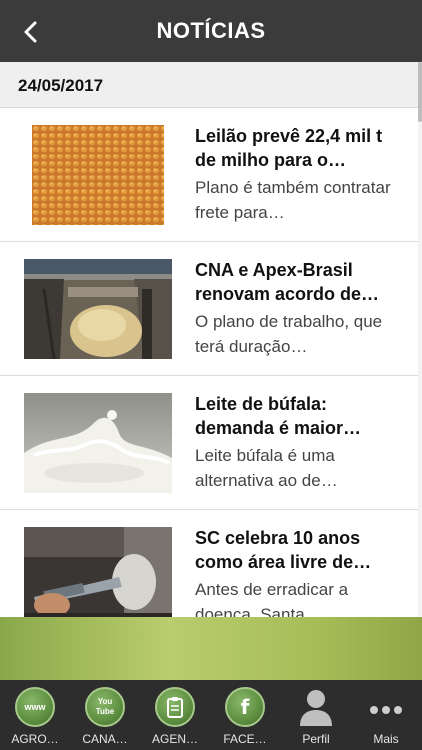 The width and height of the screenshot is (422, 750). I want to click on clipboard-icon, so click(175, 707).